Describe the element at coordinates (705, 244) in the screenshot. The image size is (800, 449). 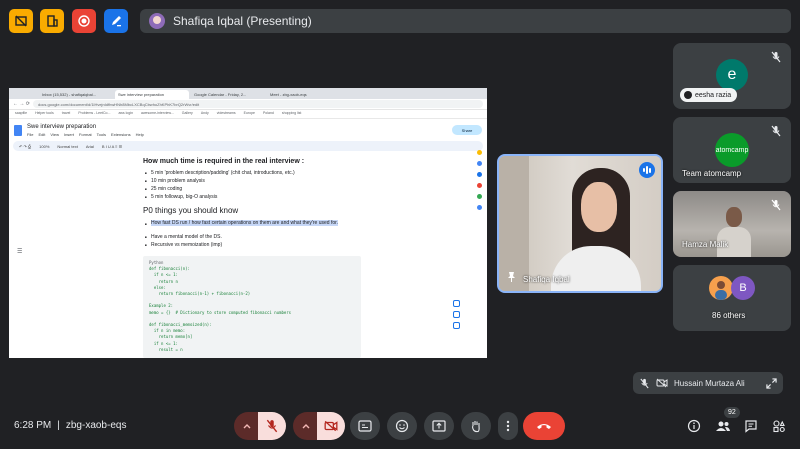
I see `participant-name: Hamza Malik` at that location.